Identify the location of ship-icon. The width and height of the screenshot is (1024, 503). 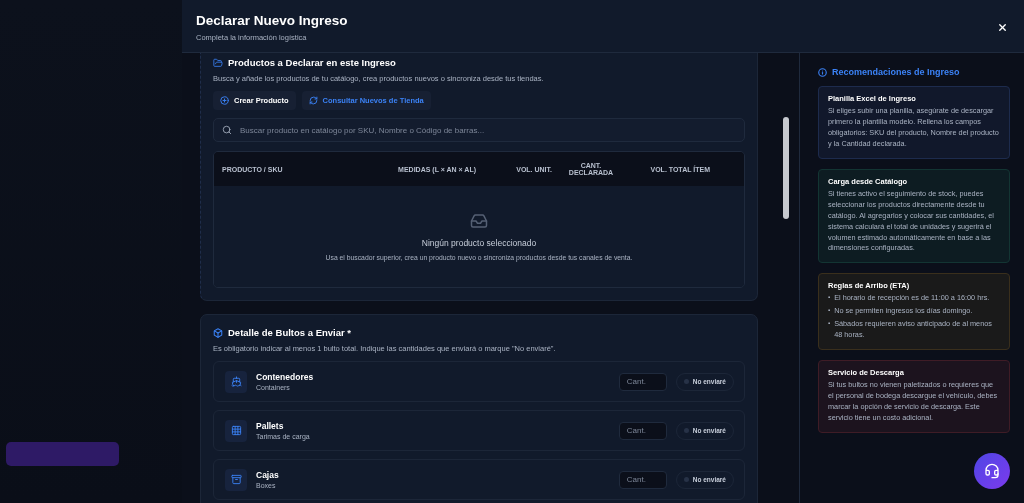
(236, 381).